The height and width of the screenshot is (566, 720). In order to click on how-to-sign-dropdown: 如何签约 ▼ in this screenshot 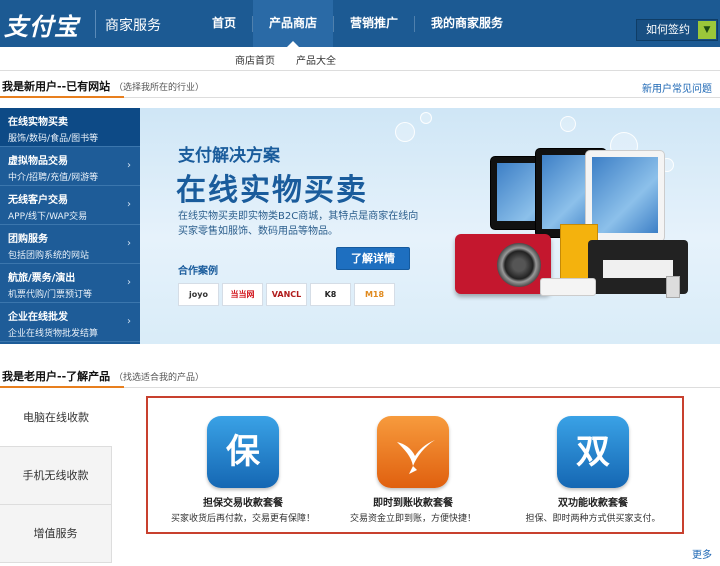, I will do `click(677, 30)`.